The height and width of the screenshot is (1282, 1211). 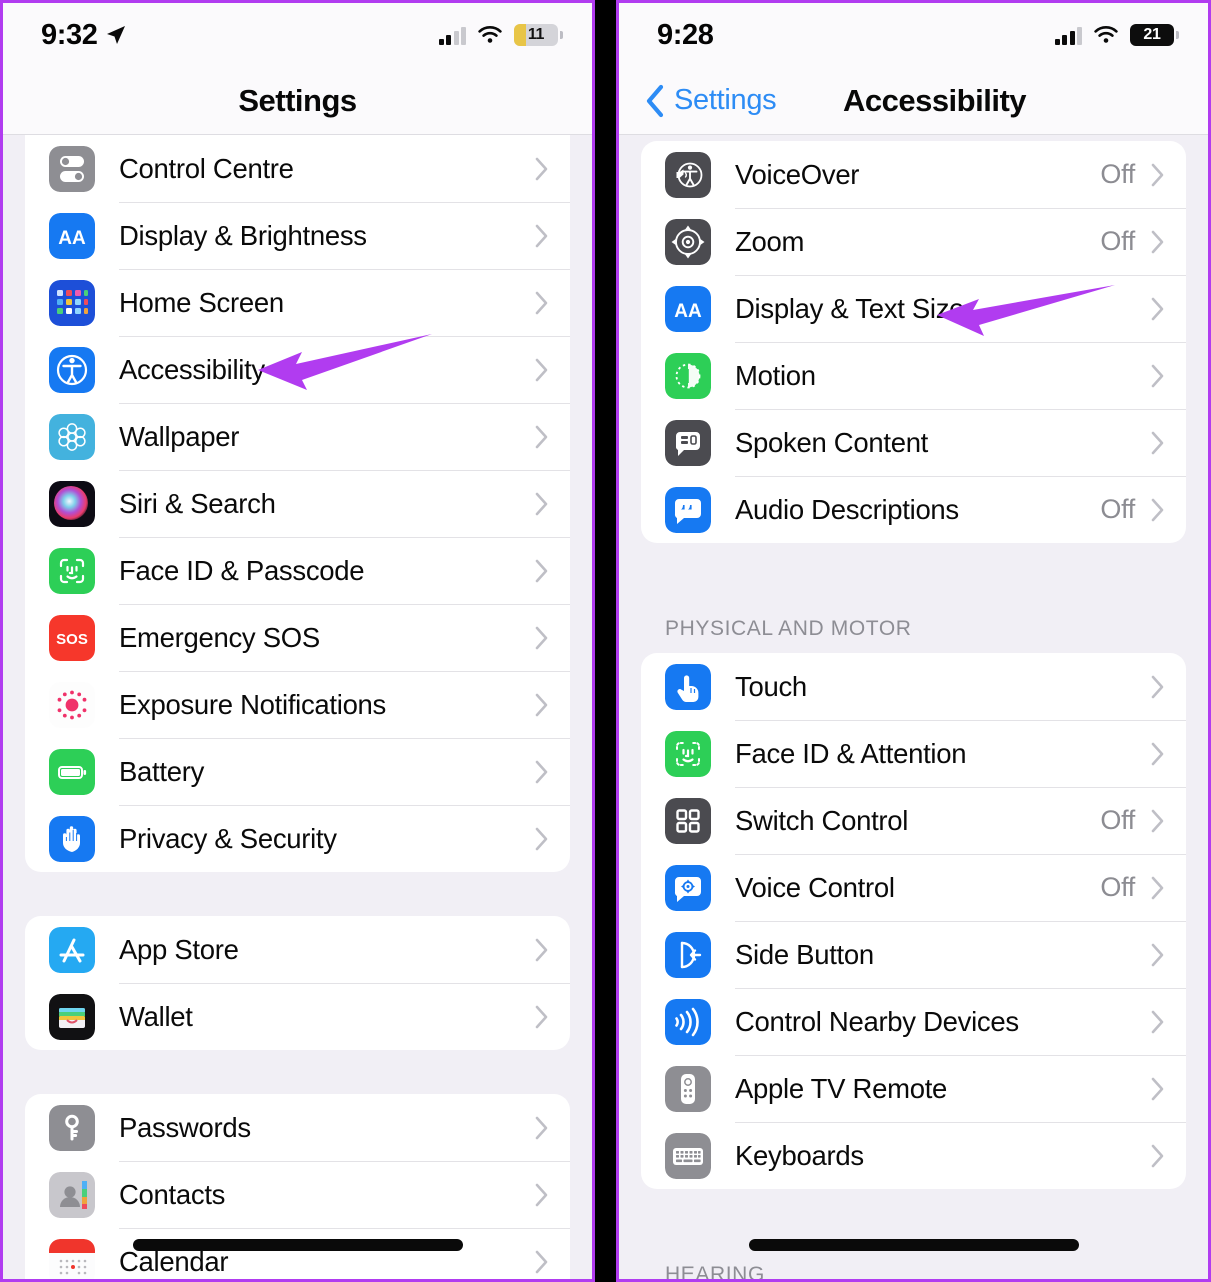 What do you see at coordinates (688, 820) in the screenshot?
I see `switch-control-icon` at bounding box center [688, 820].